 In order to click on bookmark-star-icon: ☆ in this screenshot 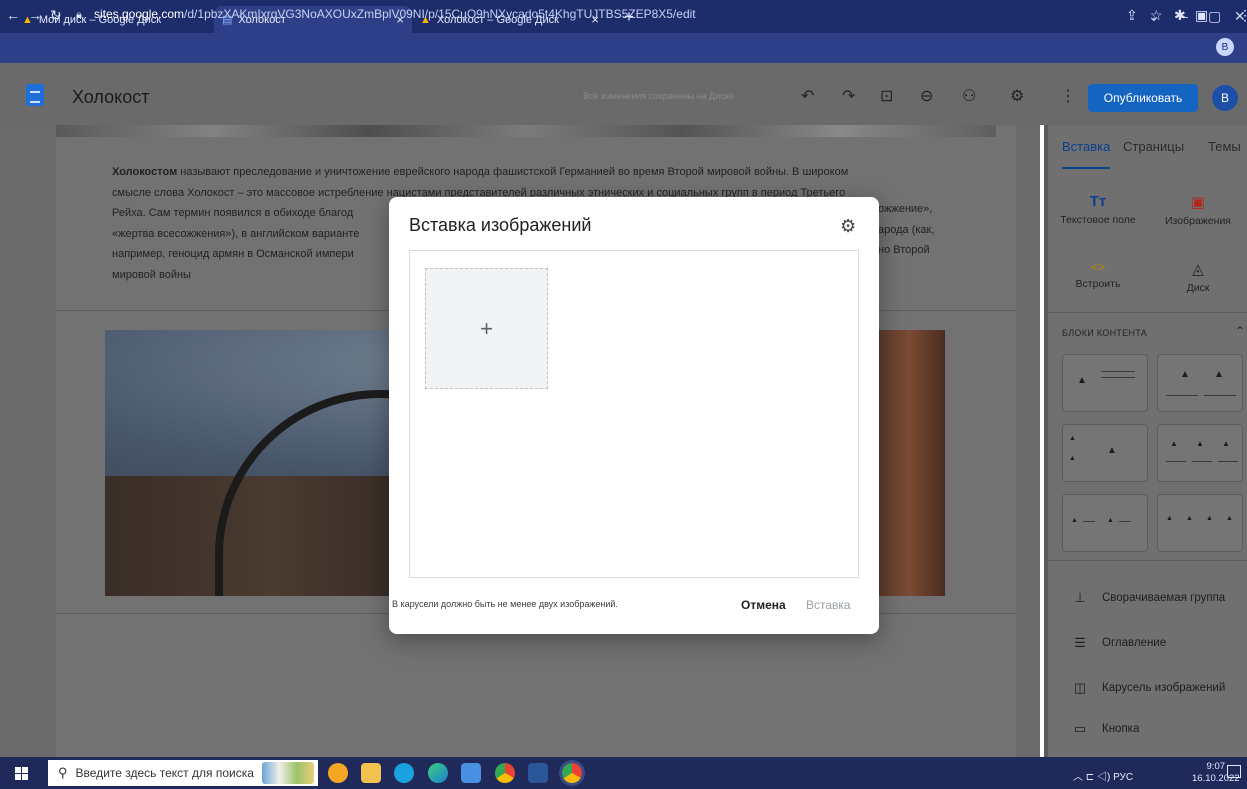, I will do `click(1156, 15)`.